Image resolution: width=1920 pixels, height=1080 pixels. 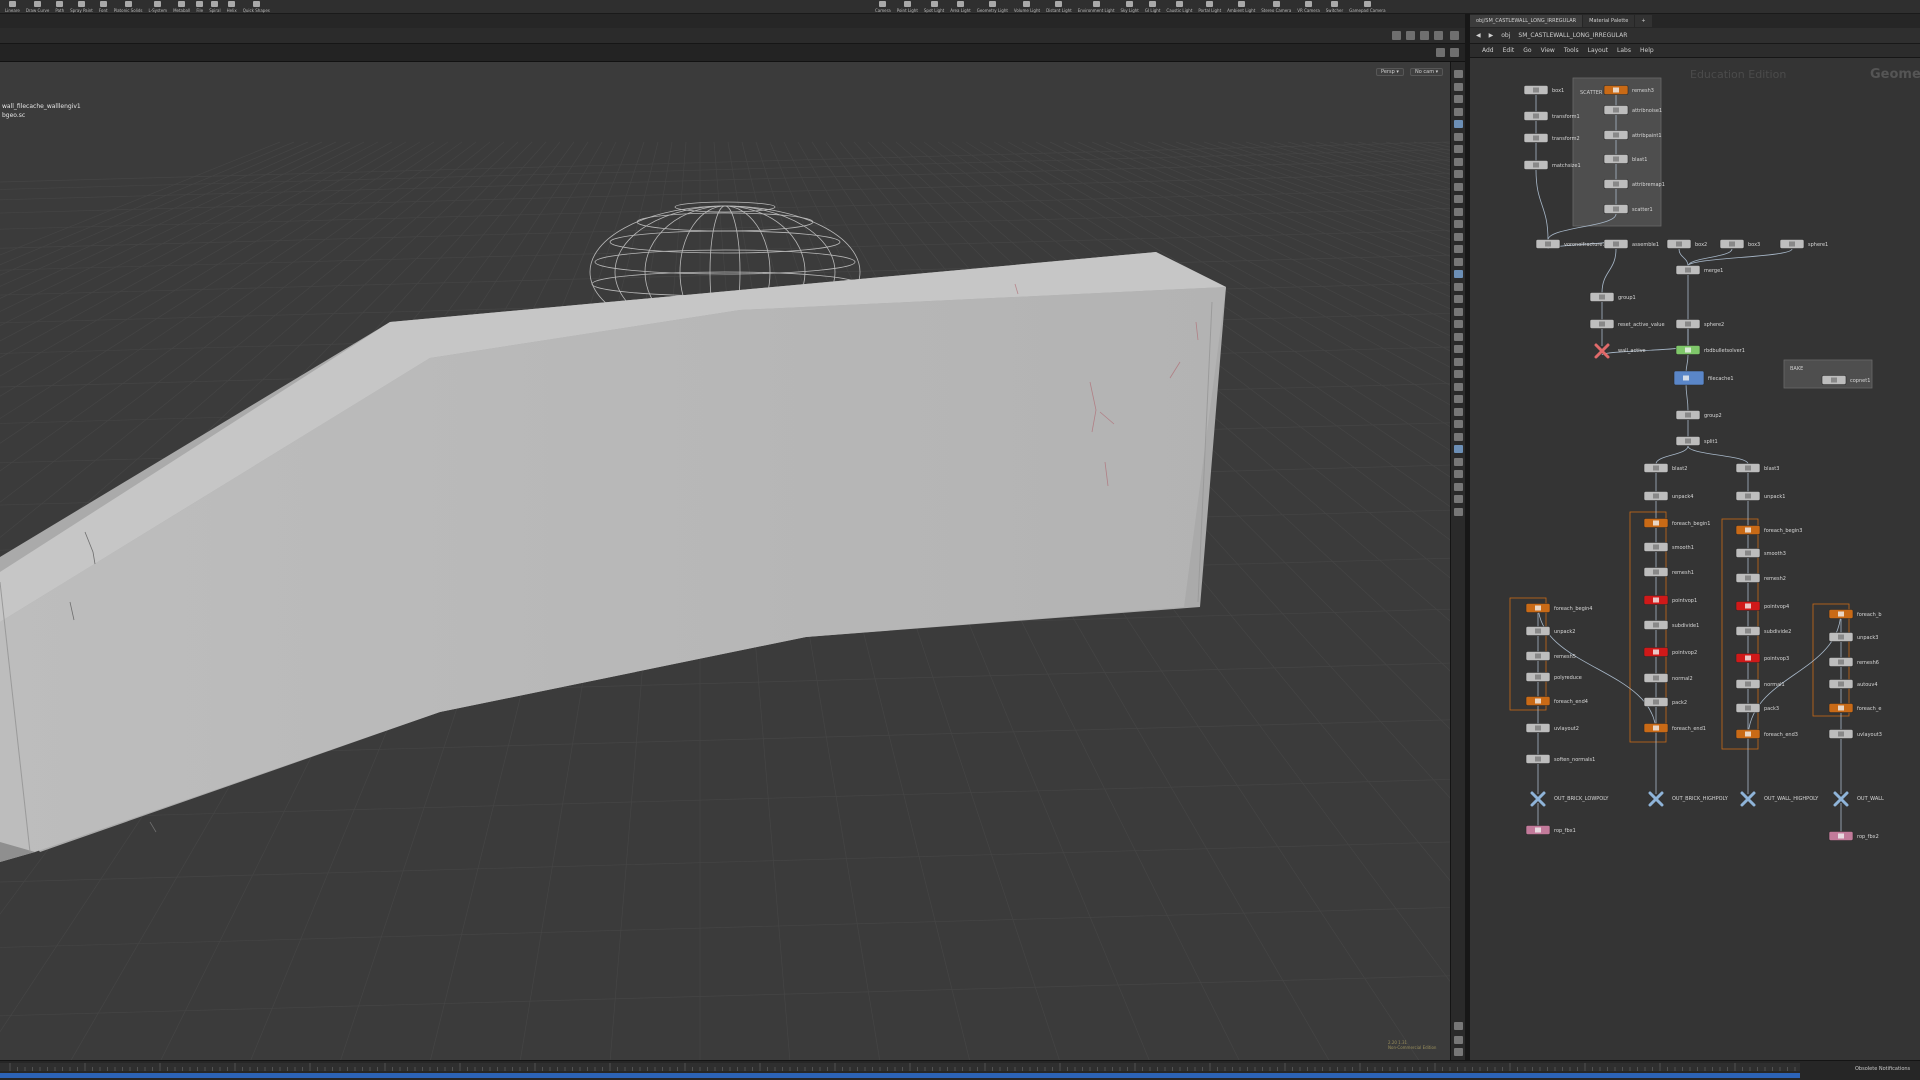 What do you see at coordinates (1454, 52) in the screenshot?
I see `gear-icon` at bounding box center [1454, 52].